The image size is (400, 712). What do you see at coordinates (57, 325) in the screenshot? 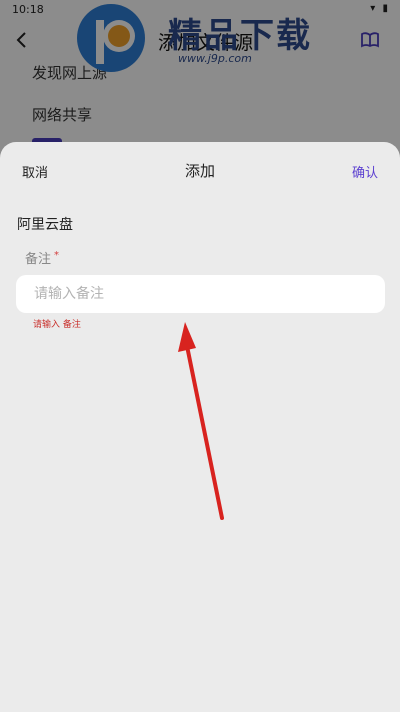
I see `error-message: 请输入 备注` at bounding box center [57, 325].